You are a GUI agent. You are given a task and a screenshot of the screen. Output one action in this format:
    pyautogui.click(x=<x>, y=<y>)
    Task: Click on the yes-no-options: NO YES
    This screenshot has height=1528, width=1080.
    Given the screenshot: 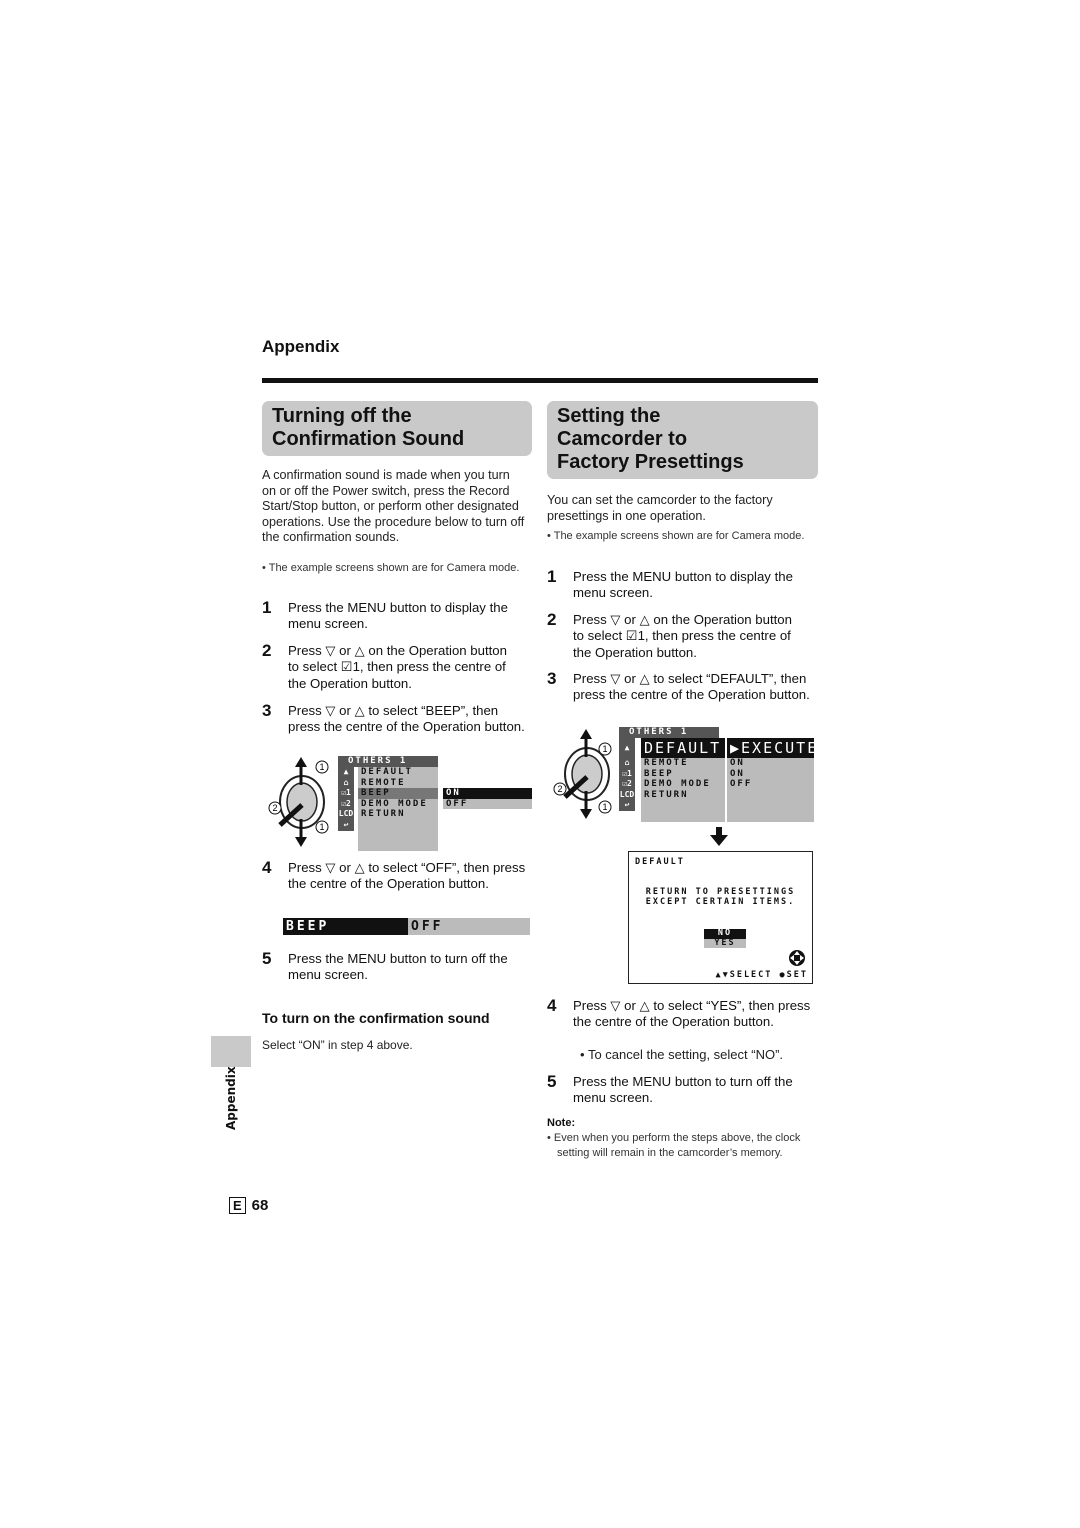 What is the action you would take?
    pyautogui.click(x=725, y=938)
    